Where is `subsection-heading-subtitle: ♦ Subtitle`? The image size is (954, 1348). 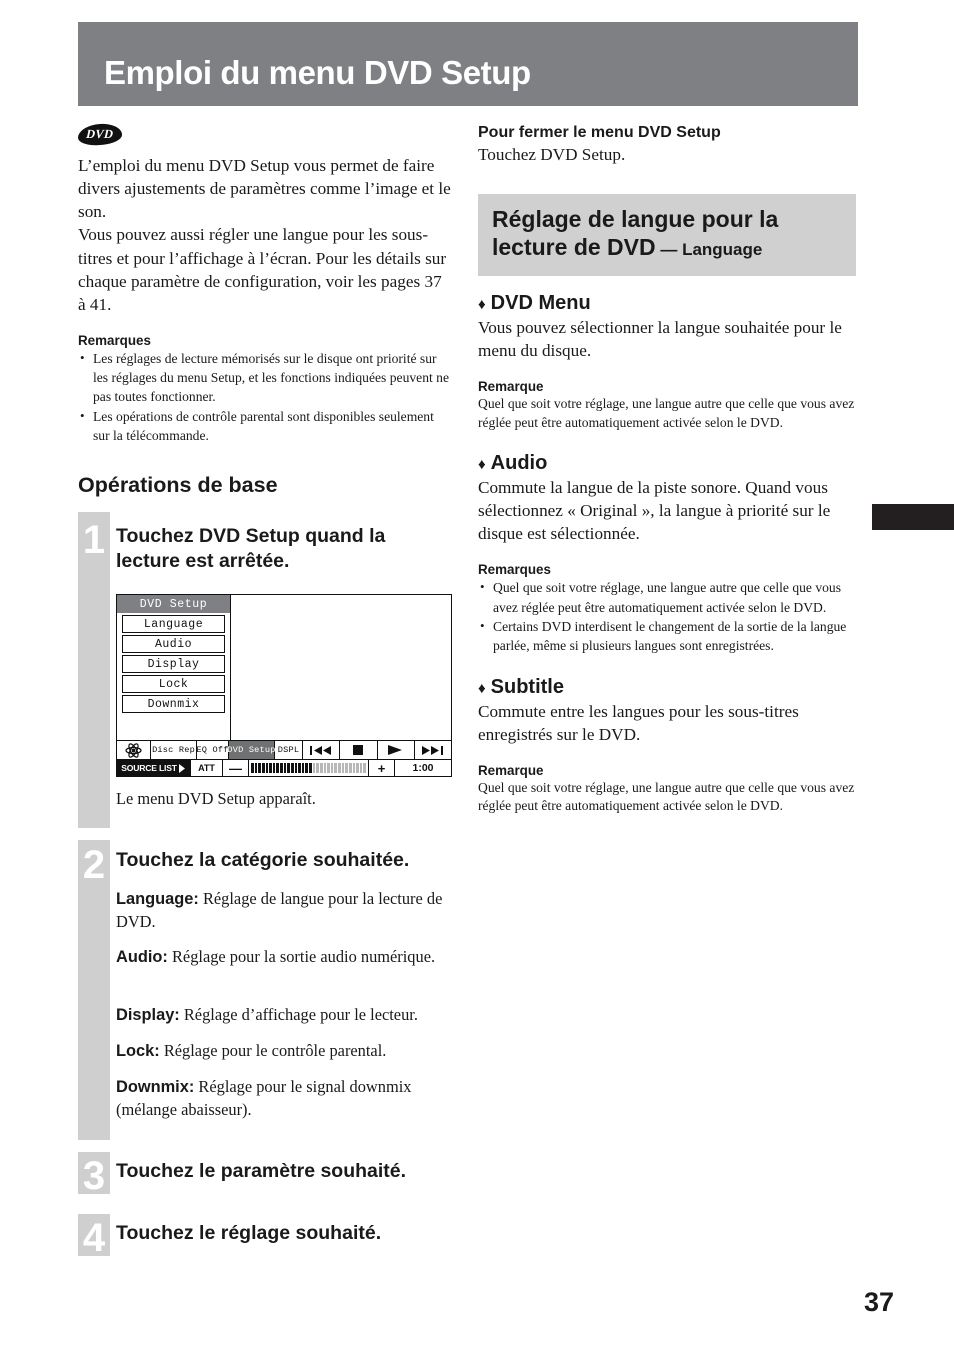
subsection-heading-subtitle: ♦ Subtitle is located at coordinates (667, 687).